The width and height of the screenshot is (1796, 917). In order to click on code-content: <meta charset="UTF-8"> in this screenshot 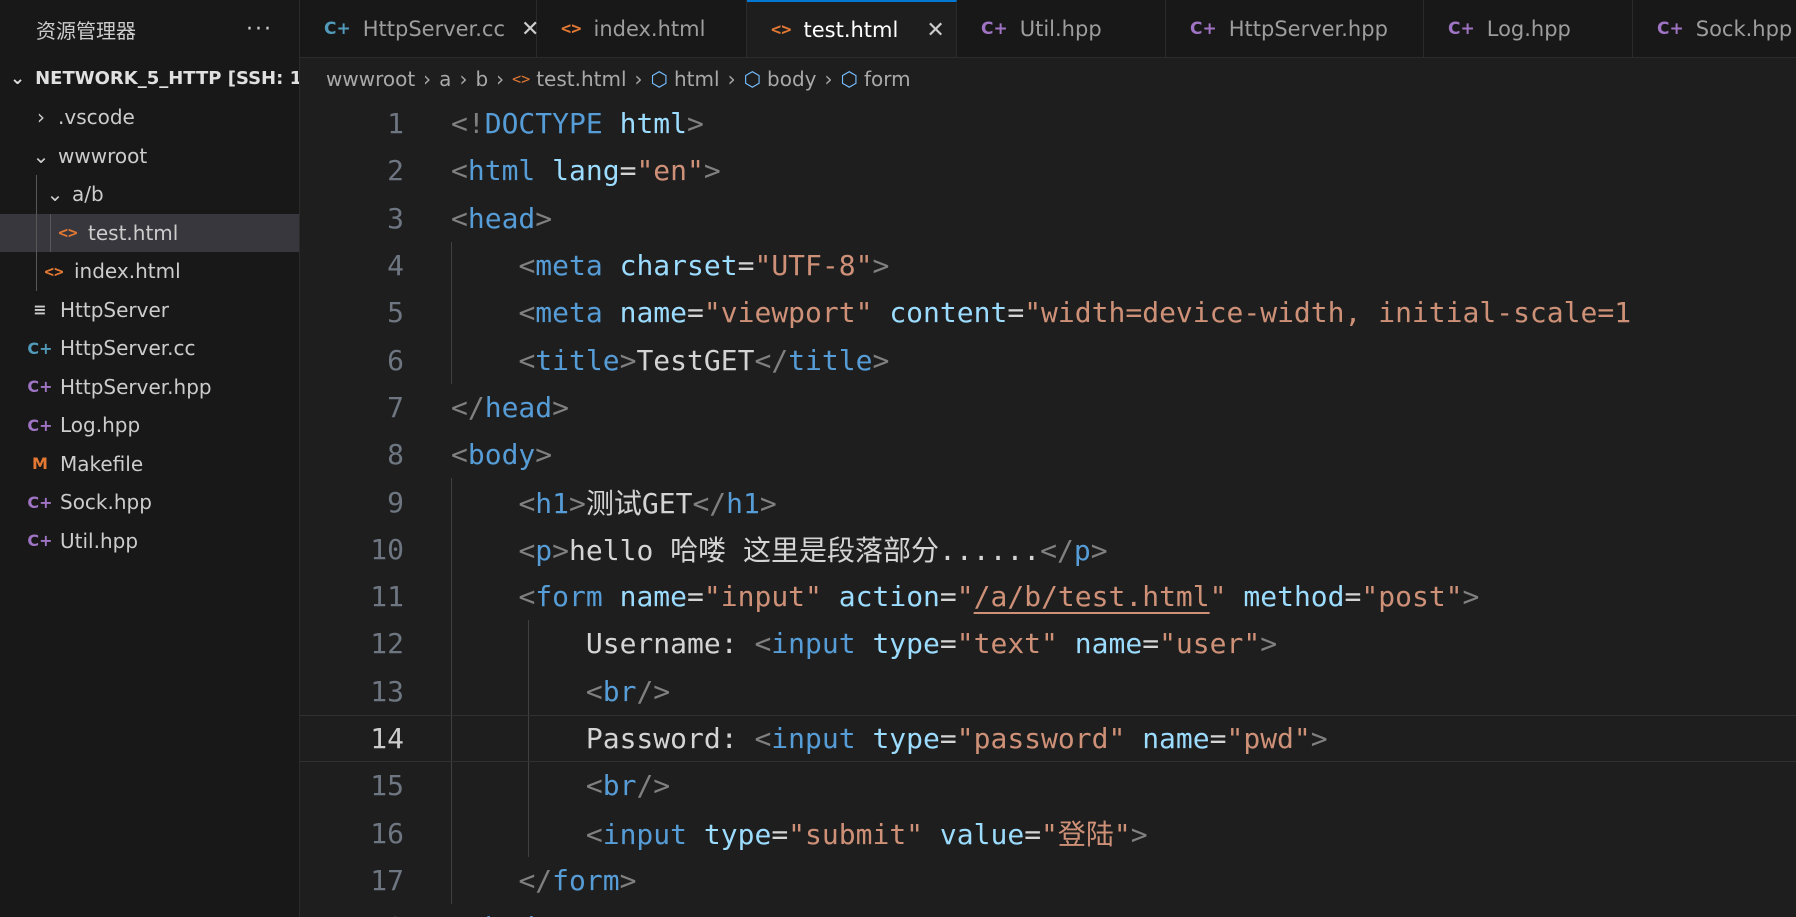, I will do `click(704, 266)`.